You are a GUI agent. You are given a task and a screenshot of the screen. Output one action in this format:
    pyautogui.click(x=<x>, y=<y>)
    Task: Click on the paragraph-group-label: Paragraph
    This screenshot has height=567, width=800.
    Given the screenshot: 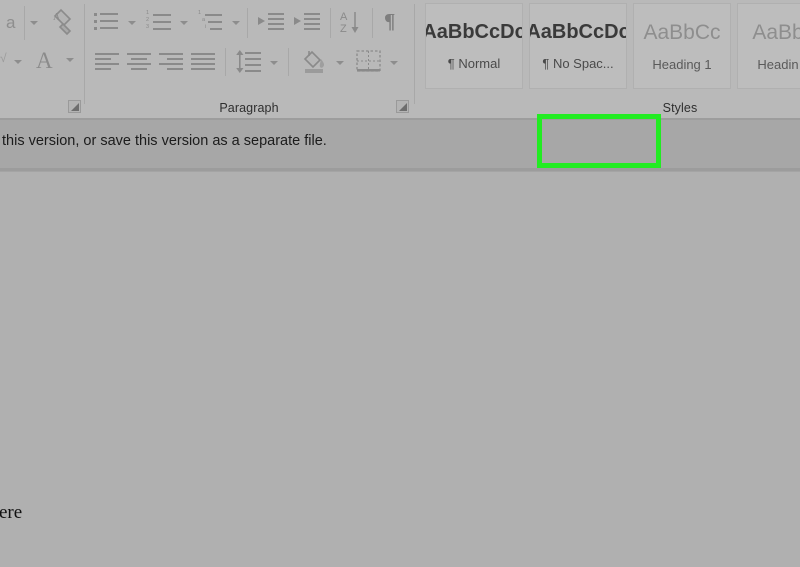 What is the action you would take?
    pyautogui.click(x=249, y=108)
    